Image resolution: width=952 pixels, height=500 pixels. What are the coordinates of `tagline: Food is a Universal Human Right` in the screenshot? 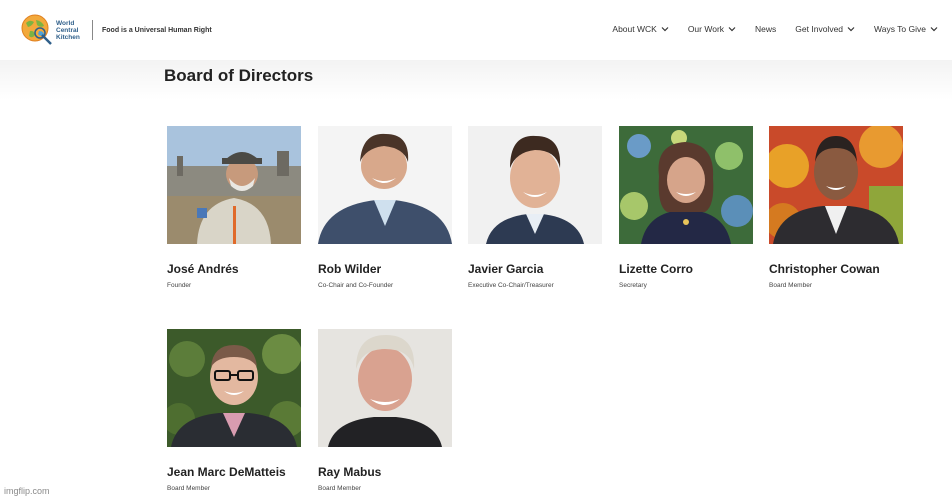 It's located at (157, 30).